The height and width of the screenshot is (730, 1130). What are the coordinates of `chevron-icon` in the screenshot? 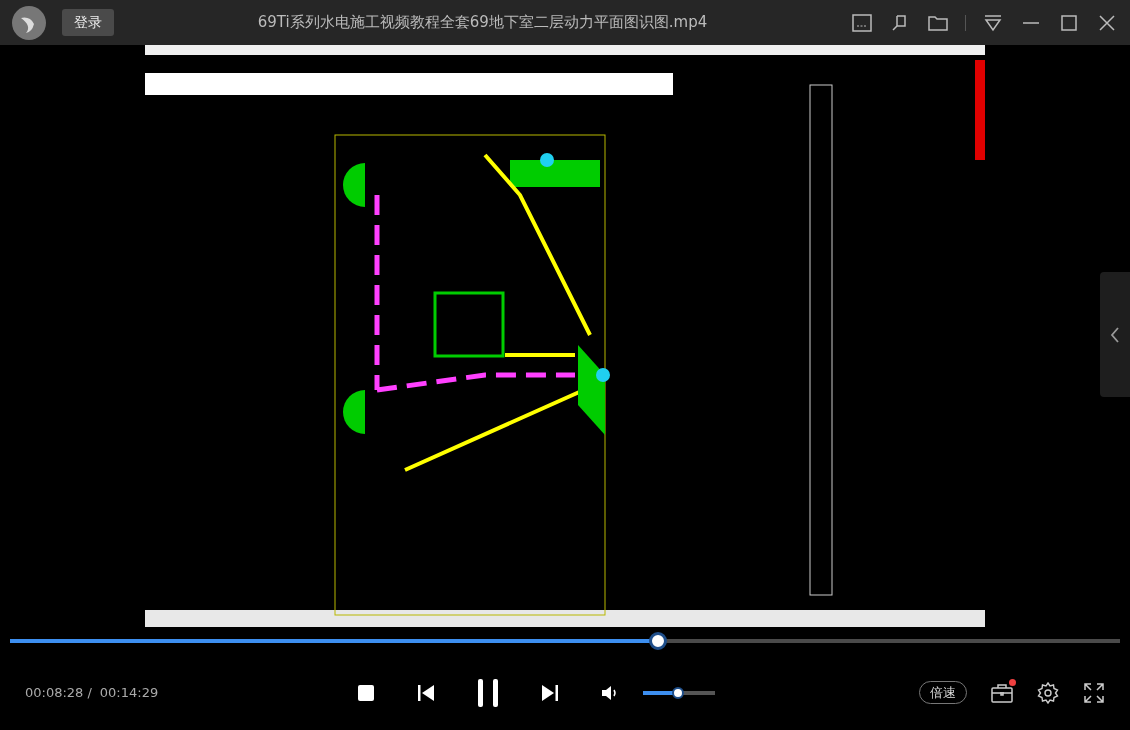 It's located at (1115, 335).